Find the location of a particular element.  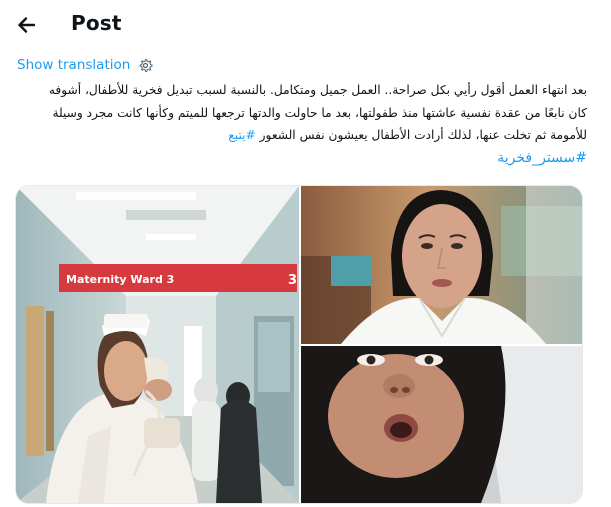

sign-text: Maternity Ward 3 is located at coordinates (120, 279).